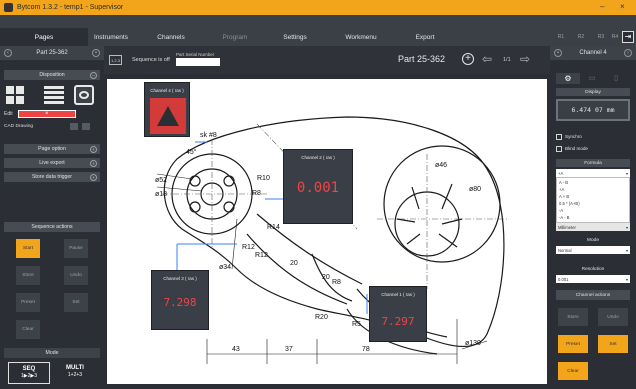 The width and height of the screenshot is (636, 389). I want to click on window-title: Bytcom 1.3.2 - temp1 - Supervisor, so click(70, 7).